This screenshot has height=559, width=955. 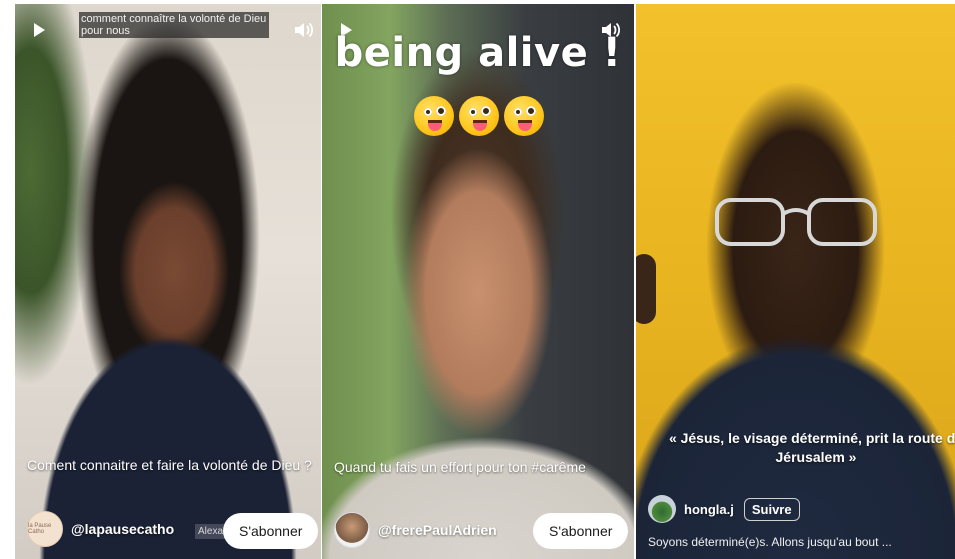 What do you see at coordinates (646, 289) in the screenshot?
I see `hand-shape` at bounding box center [646, 289].